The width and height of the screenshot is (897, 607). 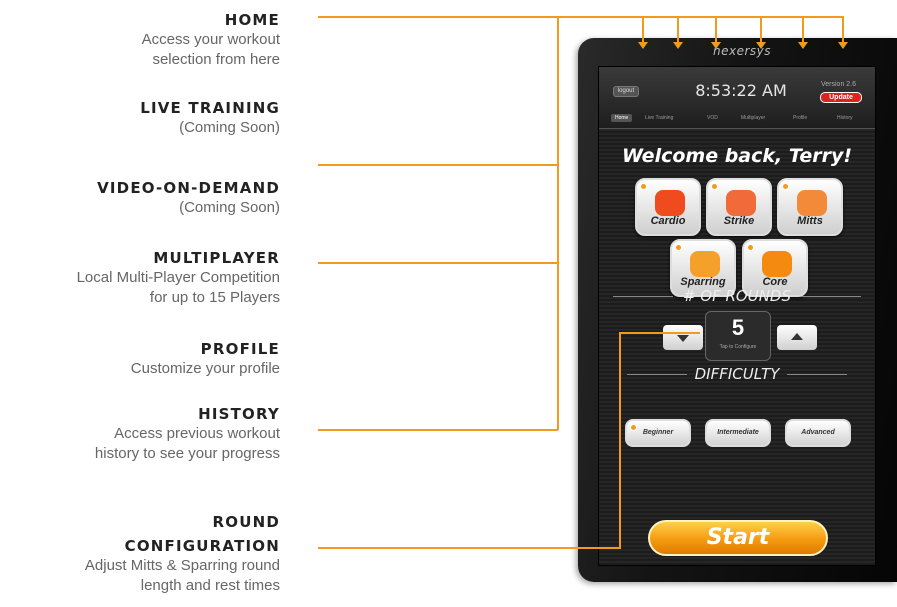 I want to click on annotation-video-on-demand: VIDEO-ON-DEMAND (Coming Soon), so click(x=188, y=198).